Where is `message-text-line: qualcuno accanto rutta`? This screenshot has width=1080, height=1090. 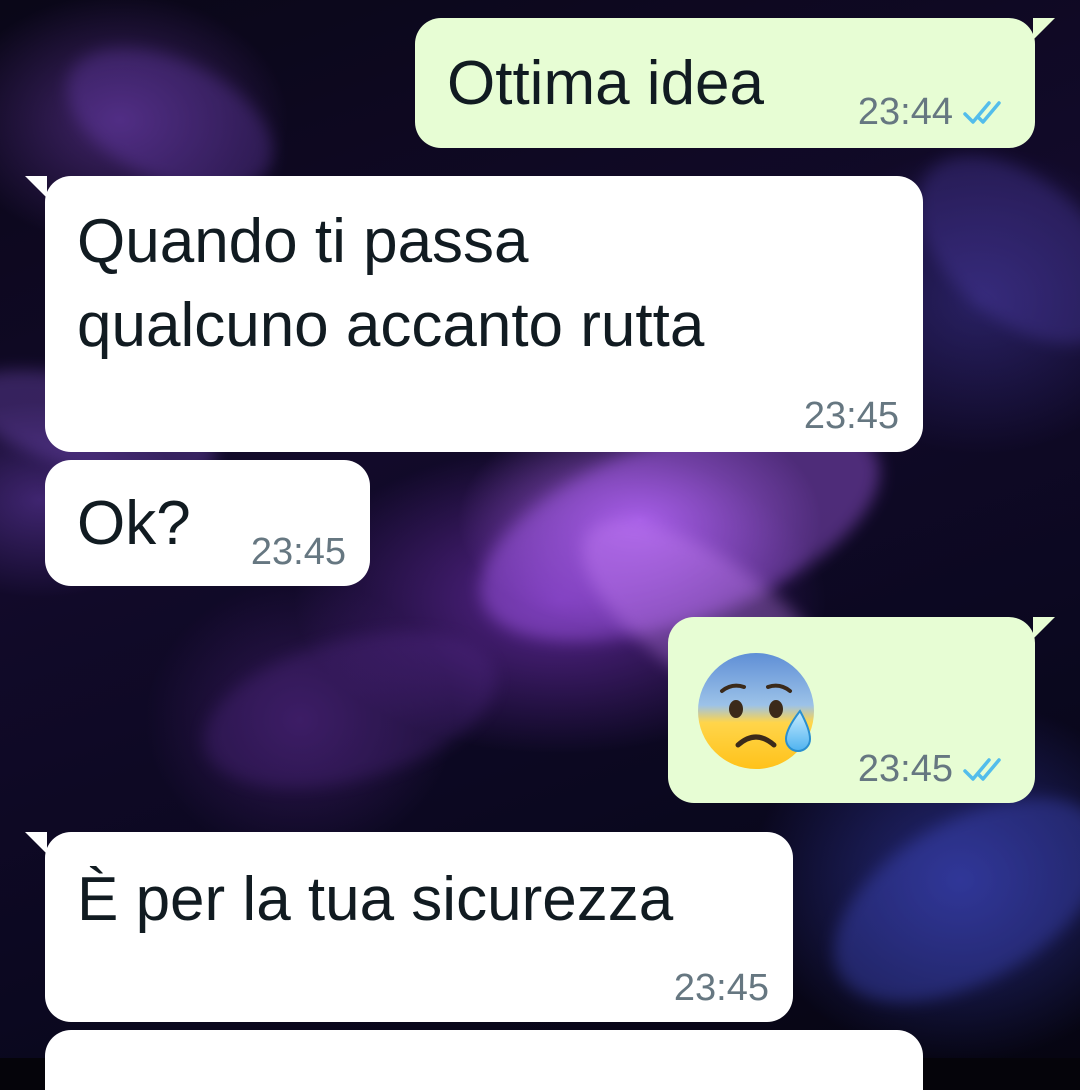 message-text-line: qualcuno accanto rutta is located at coordinates (391, 325).